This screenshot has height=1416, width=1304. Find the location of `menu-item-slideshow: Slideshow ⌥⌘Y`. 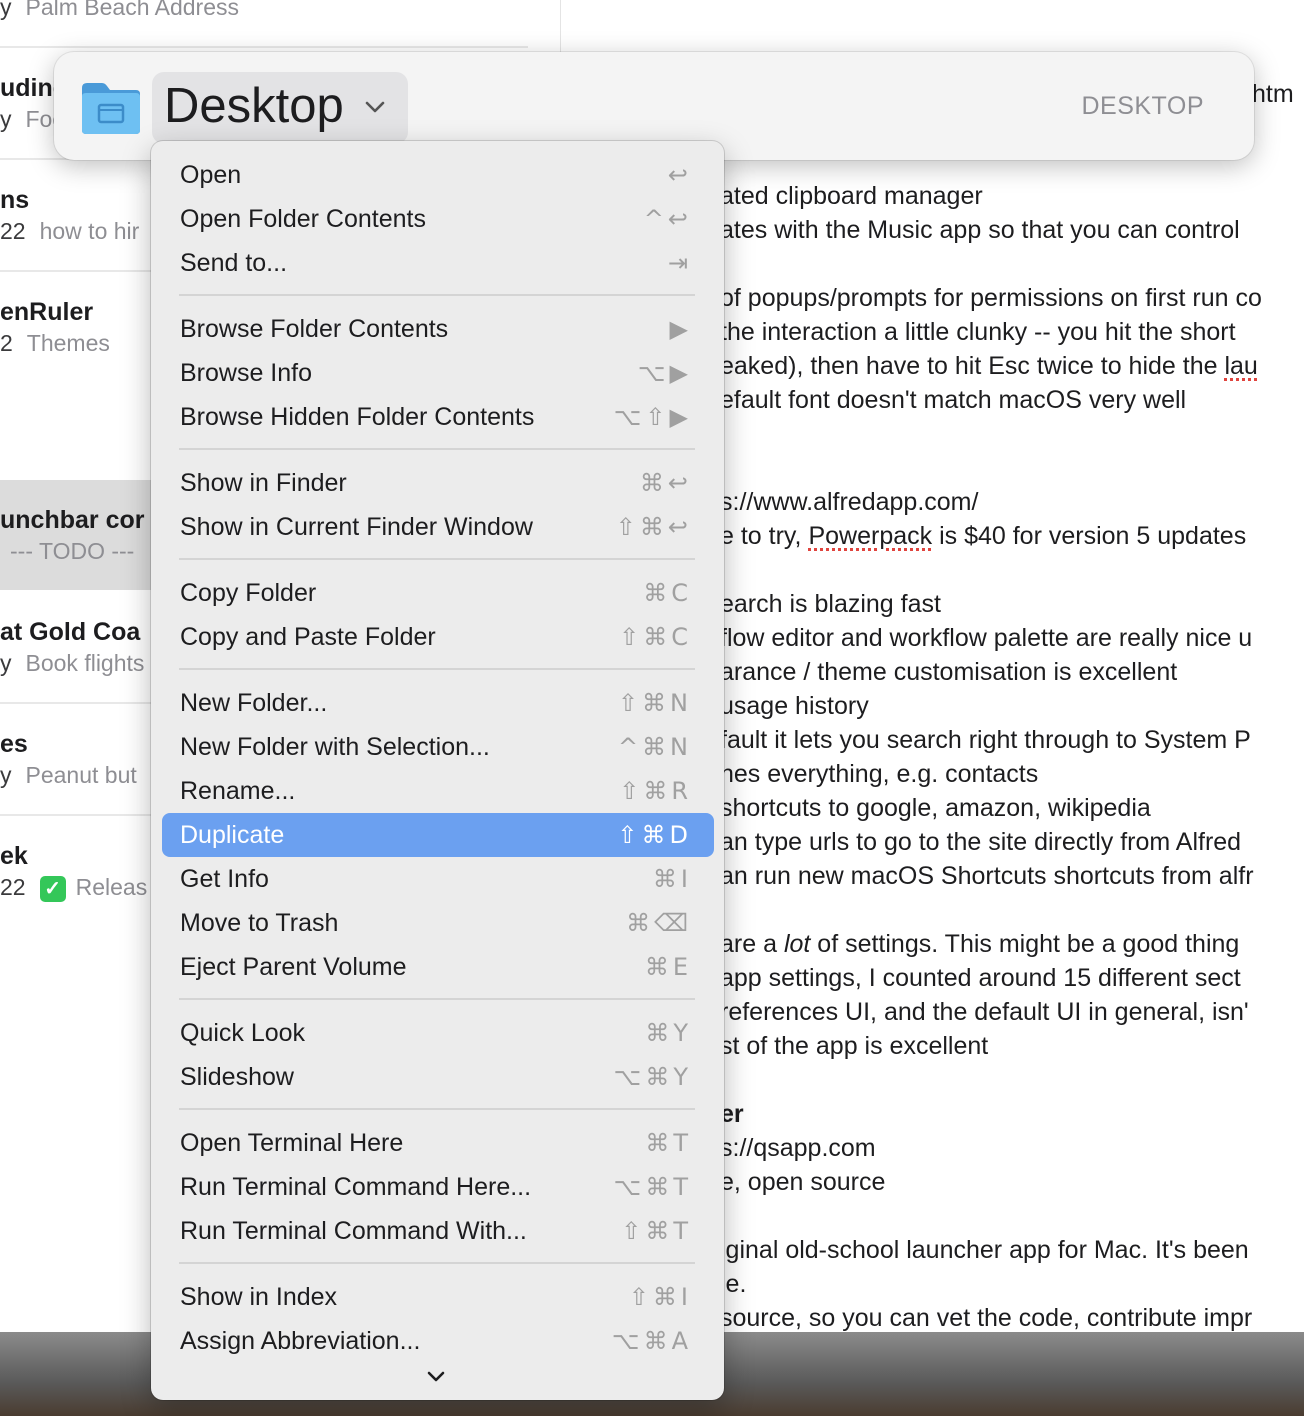

menu-item-slideshow: Slideshow ⌥⌘Y is located at coordinates (438, 1077).